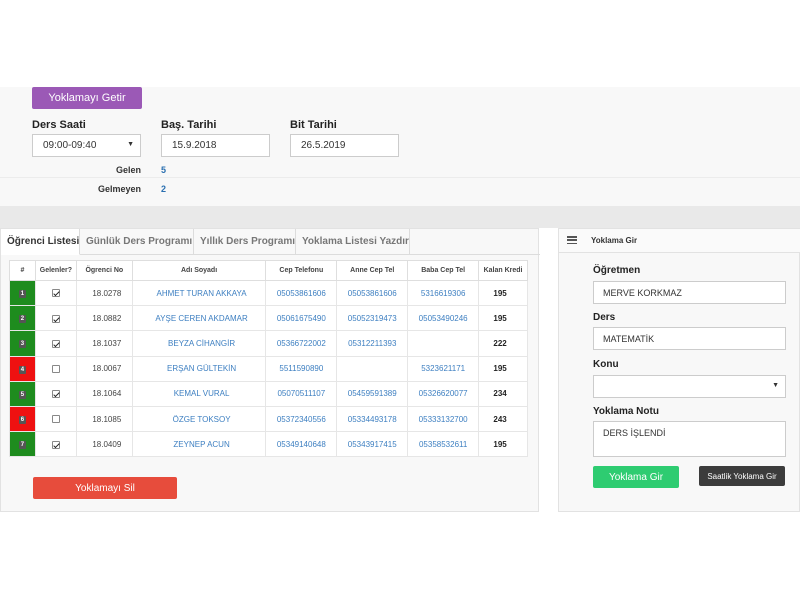 The width and height of the screenshot is (800, 600). Describe the element at coordinates (443, 368) in the screenshot. I see `baba-cep-link: 5323621171` at that location.